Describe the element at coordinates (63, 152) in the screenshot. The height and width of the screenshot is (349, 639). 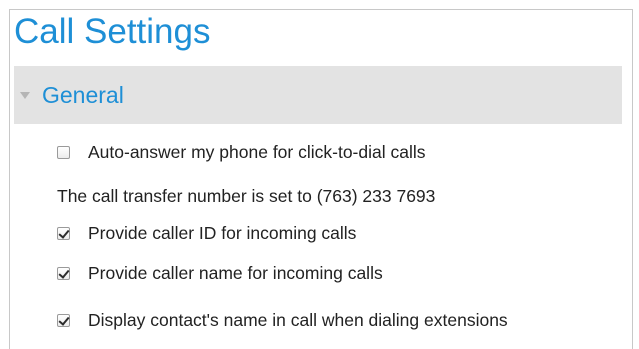
I see `auto-answer-checkbox` at that location.